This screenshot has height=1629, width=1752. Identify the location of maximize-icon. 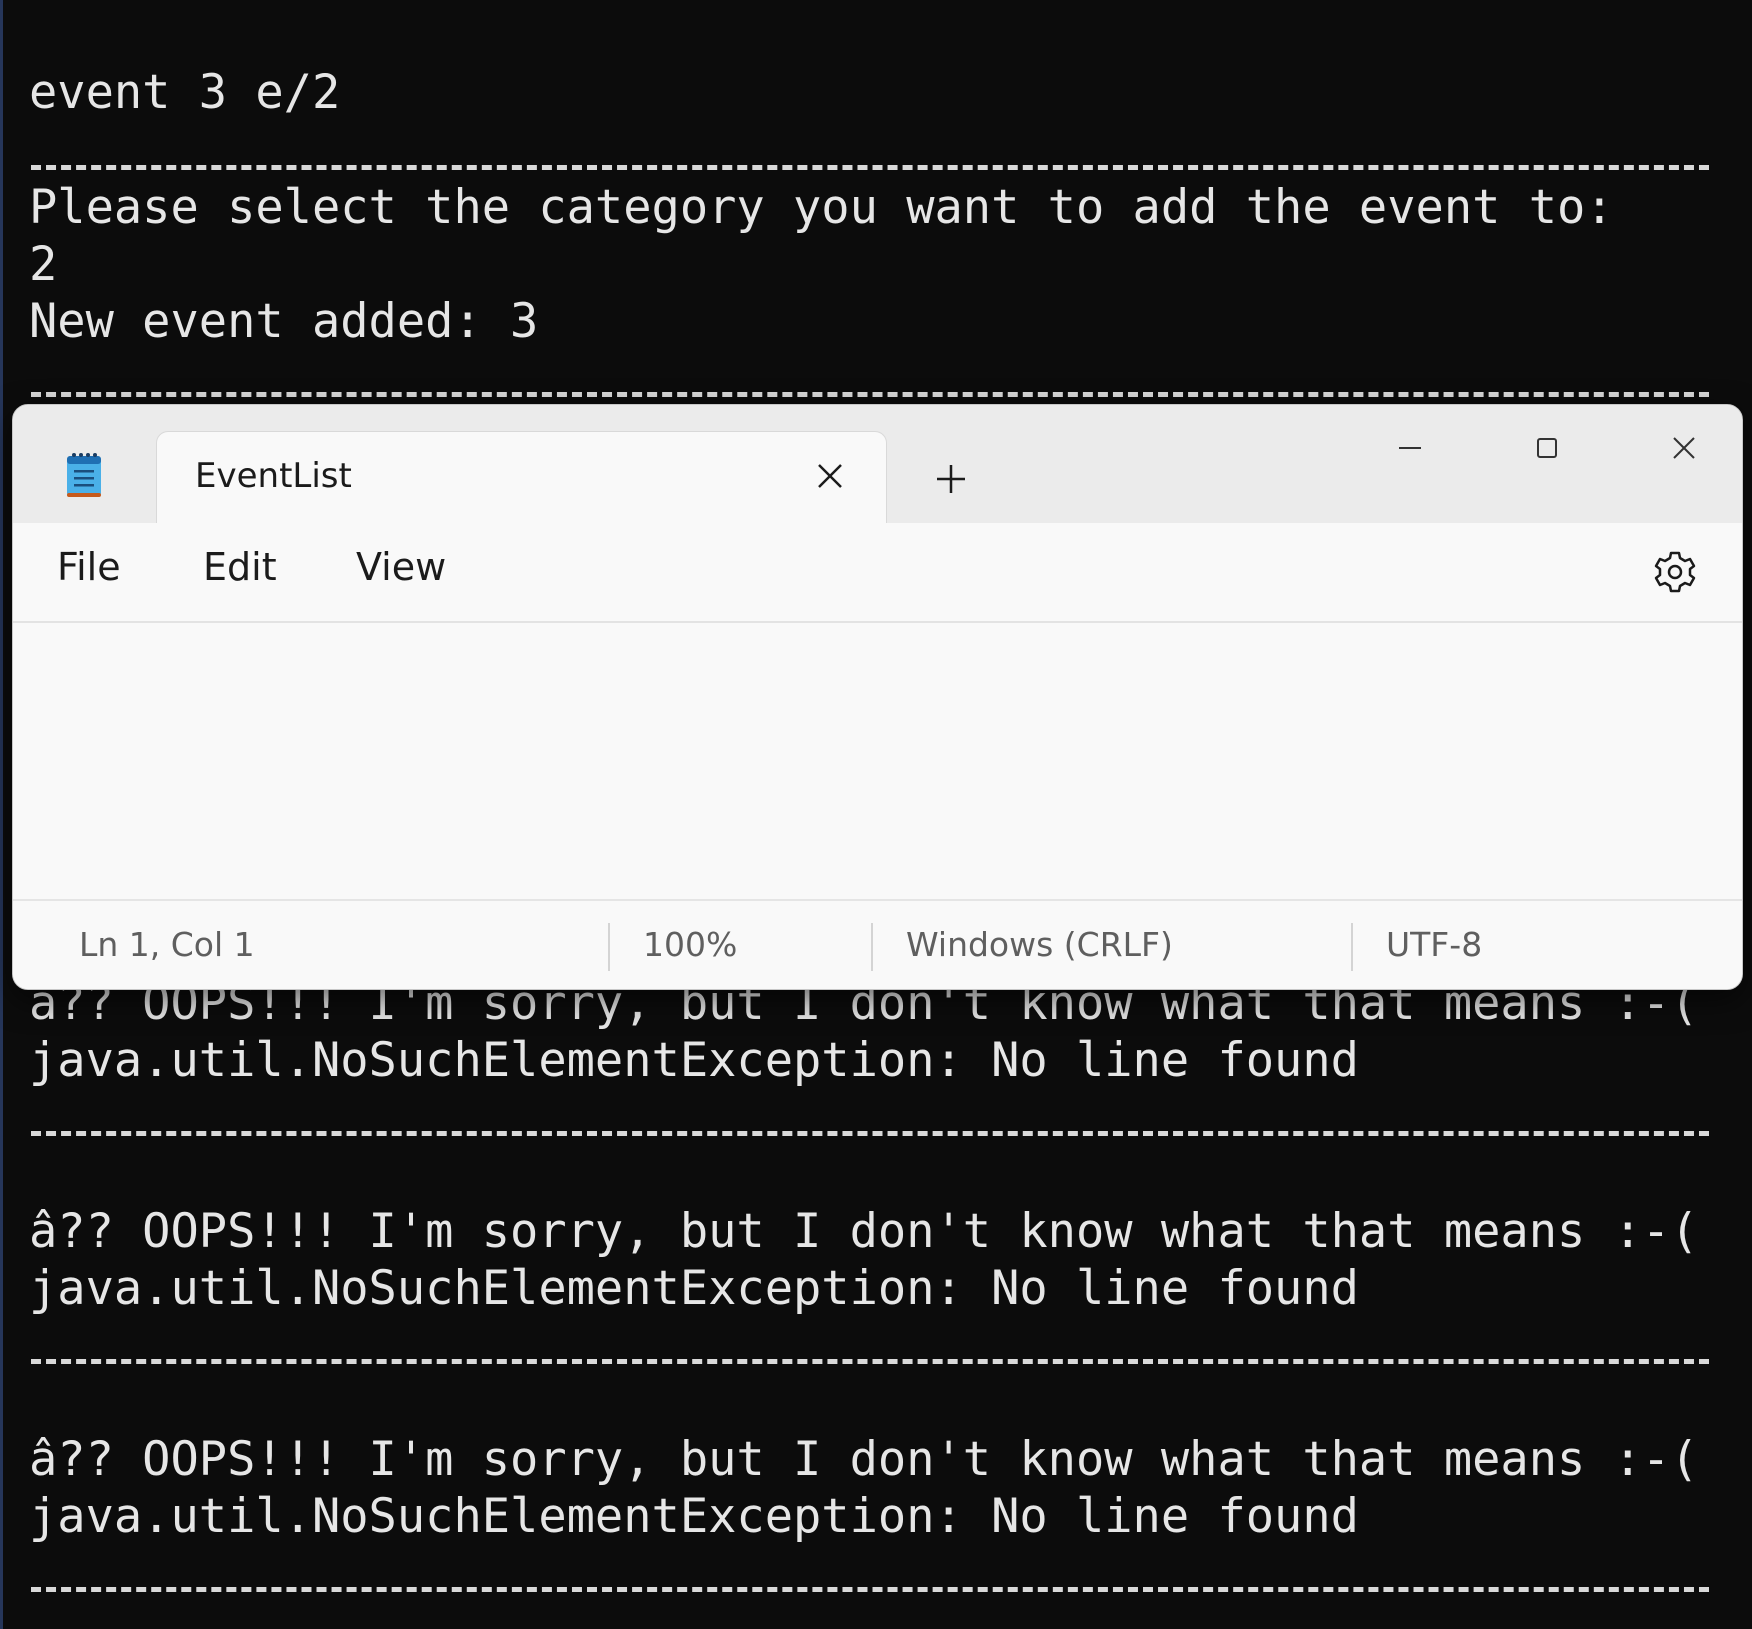
(1547, 448).